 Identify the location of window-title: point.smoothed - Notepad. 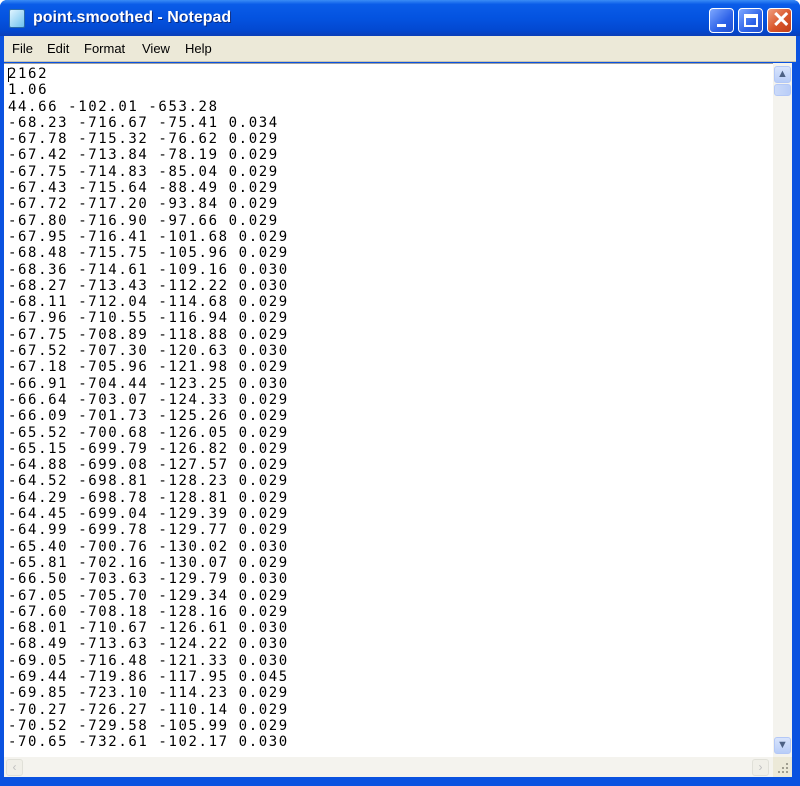
(132, 17).